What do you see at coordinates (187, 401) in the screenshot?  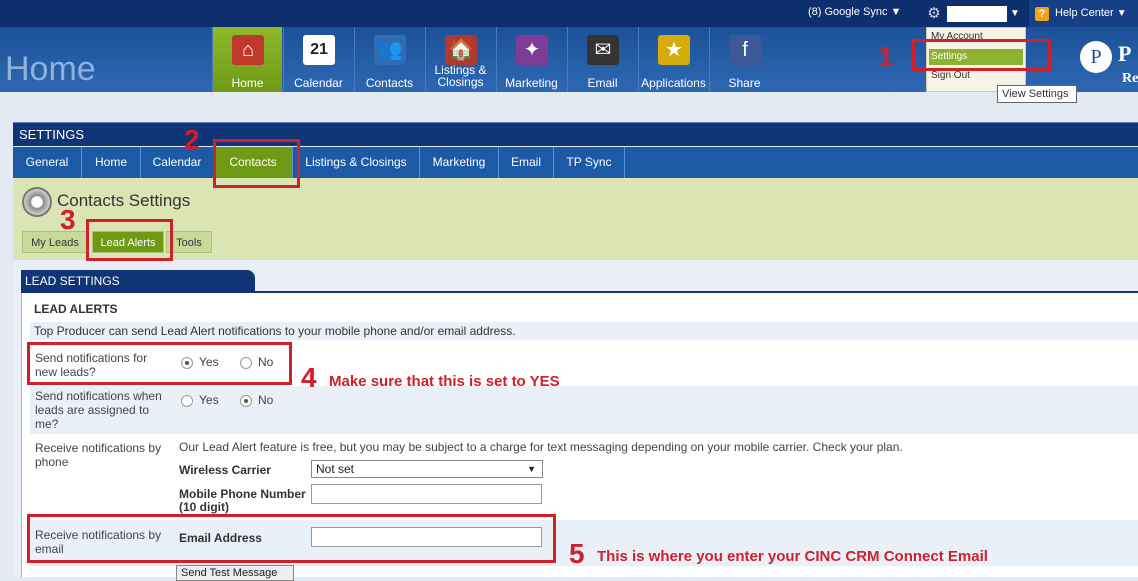 I see `assigned-yes-radio` at bounding box center [187, 401].